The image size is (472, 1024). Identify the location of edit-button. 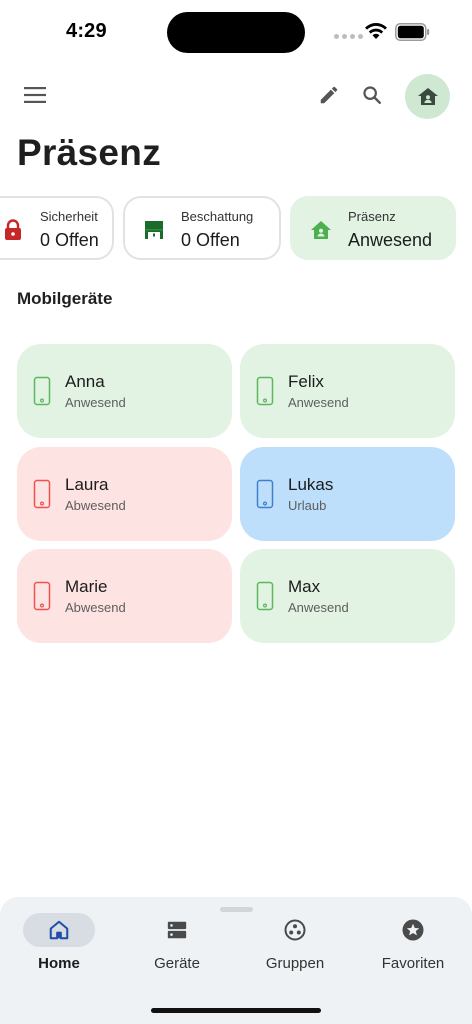
(329, 95).